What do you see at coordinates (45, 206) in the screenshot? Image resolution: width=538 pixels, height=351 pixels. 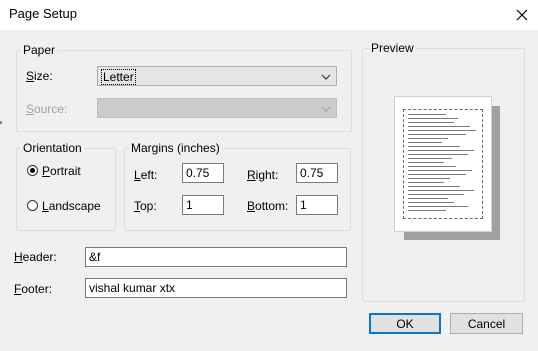 I see `landscape-label-mnemonic: L` at bounding box center [45, 206].